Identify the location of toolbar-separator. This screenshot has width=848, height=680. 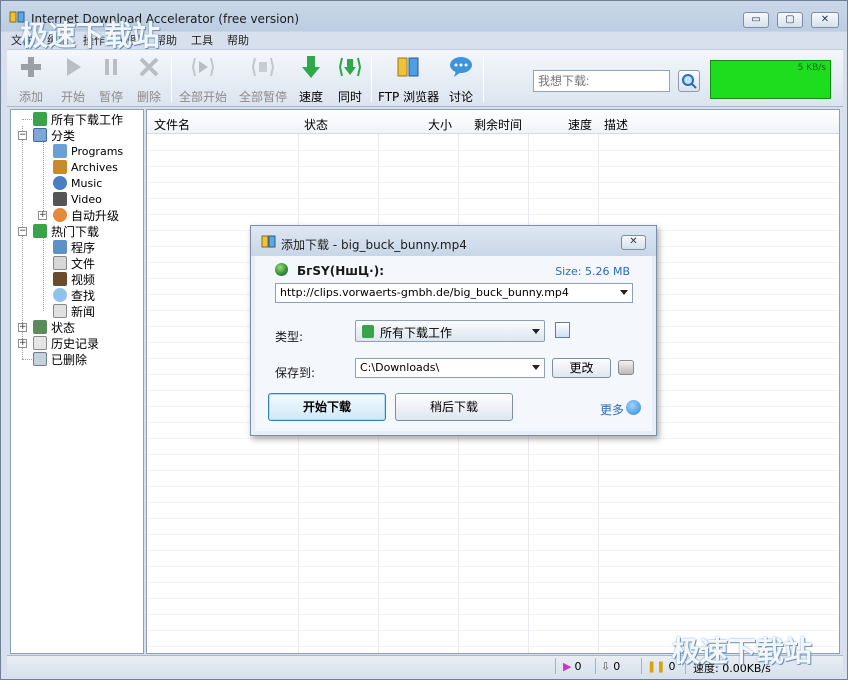
(171, 79).